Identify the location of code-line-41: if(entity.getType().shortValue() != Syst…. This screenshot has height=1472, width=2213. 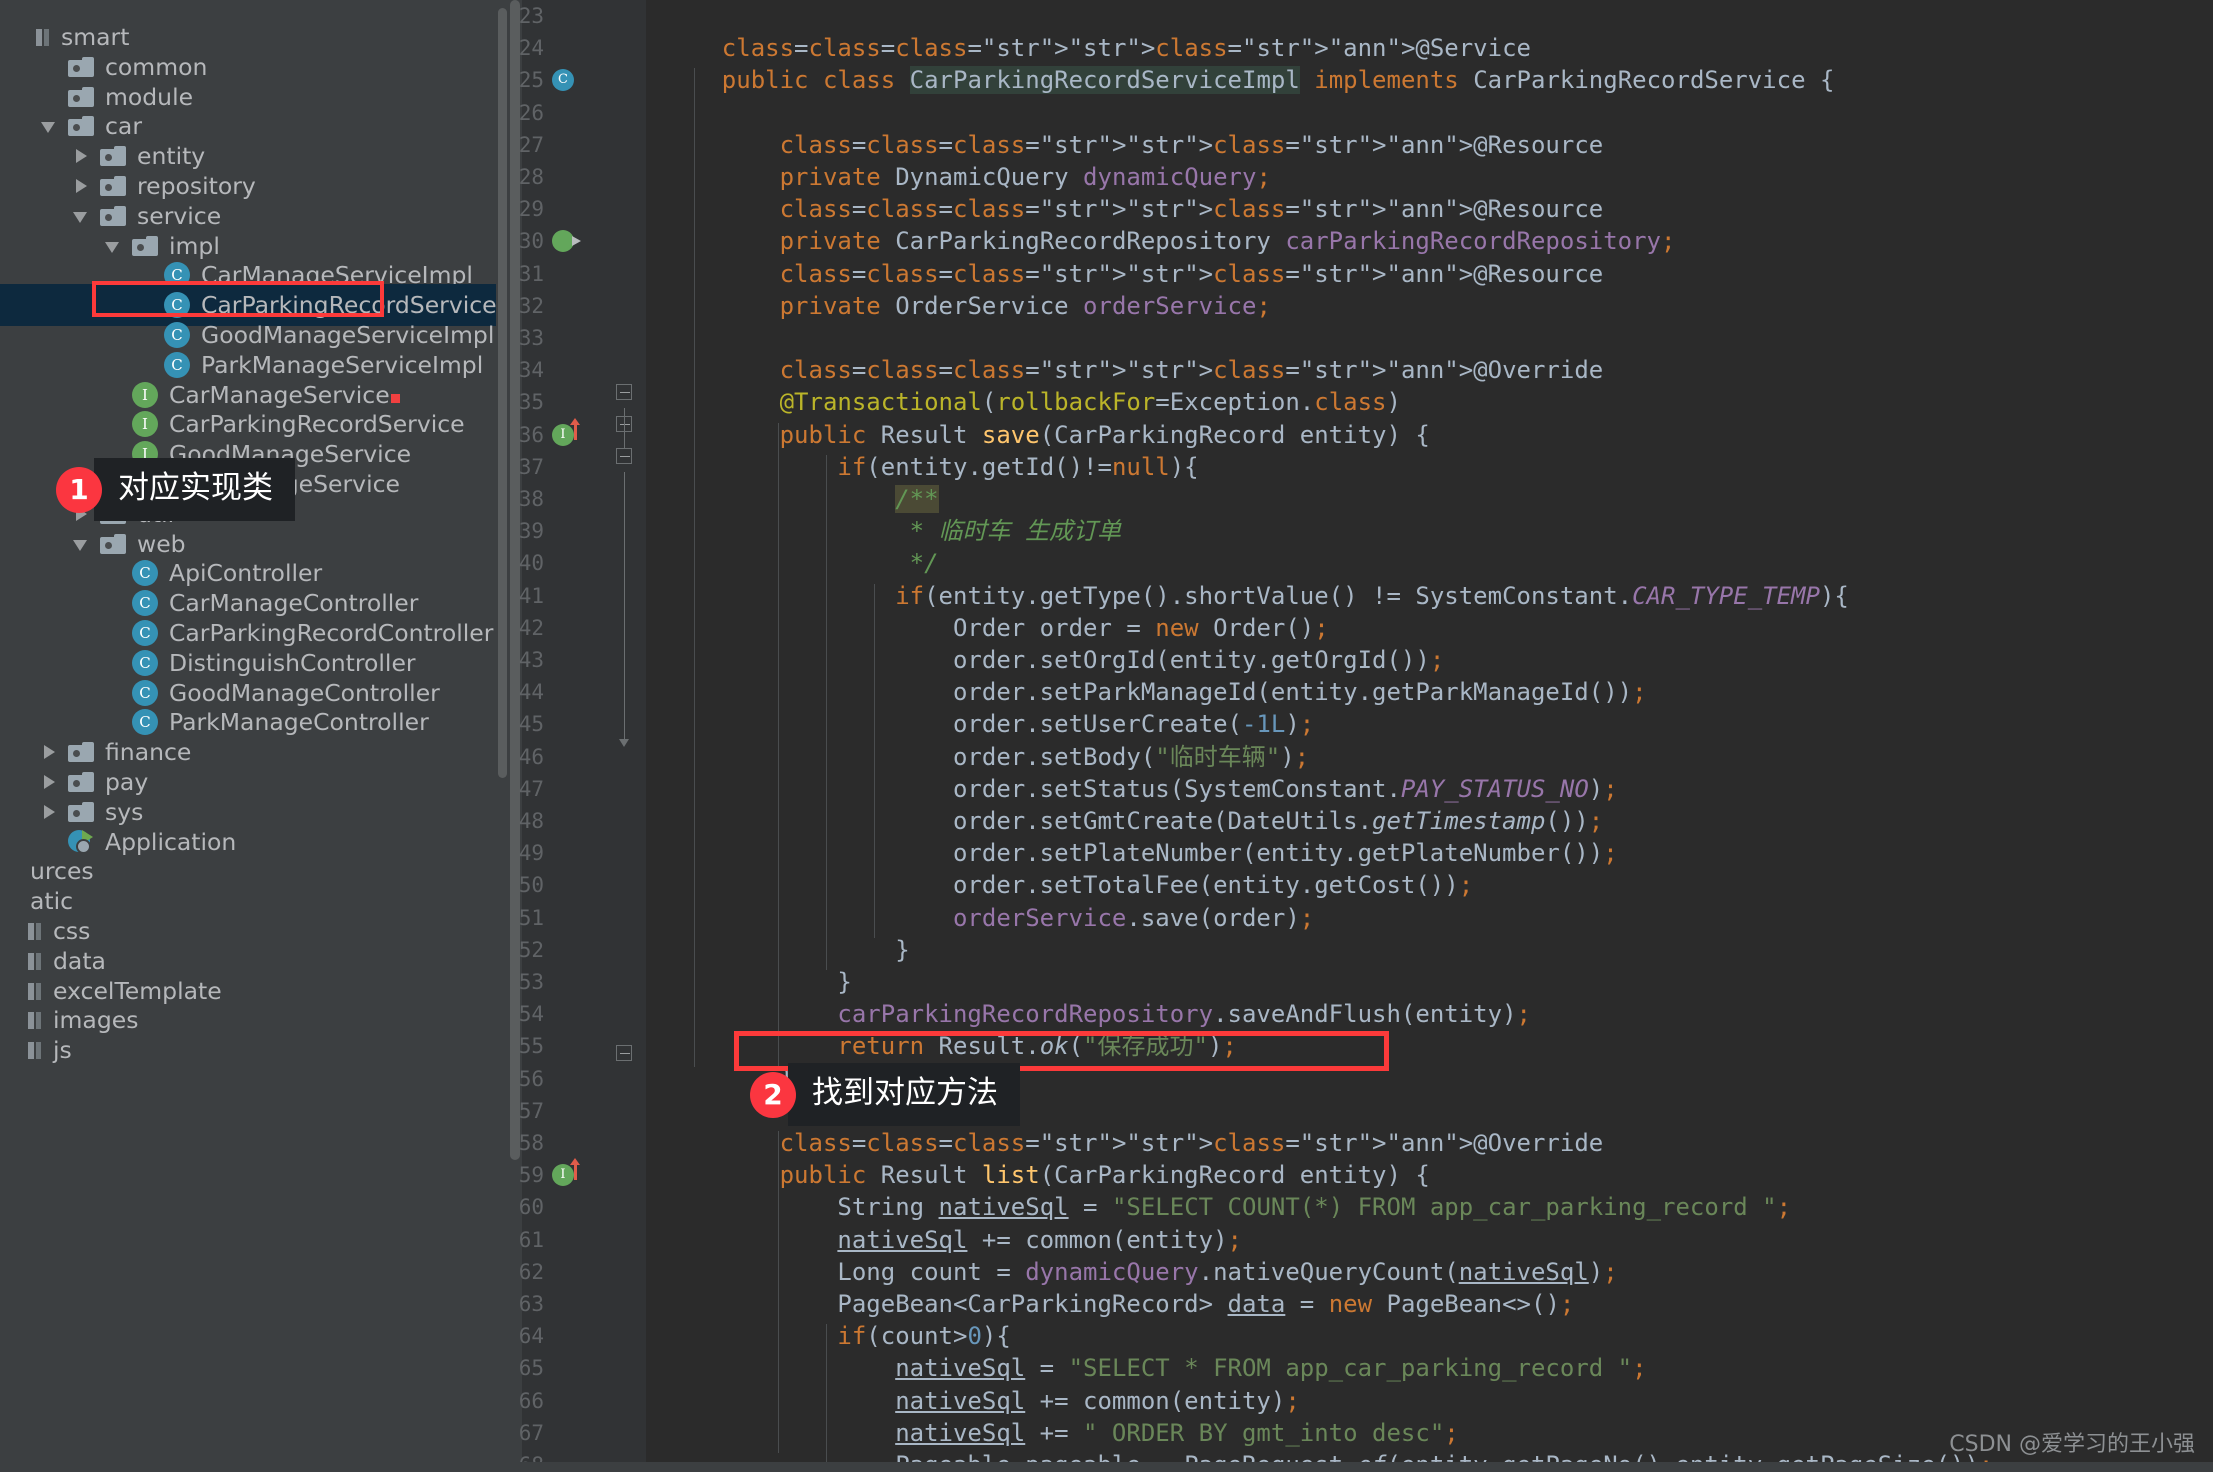
(1256, 596).